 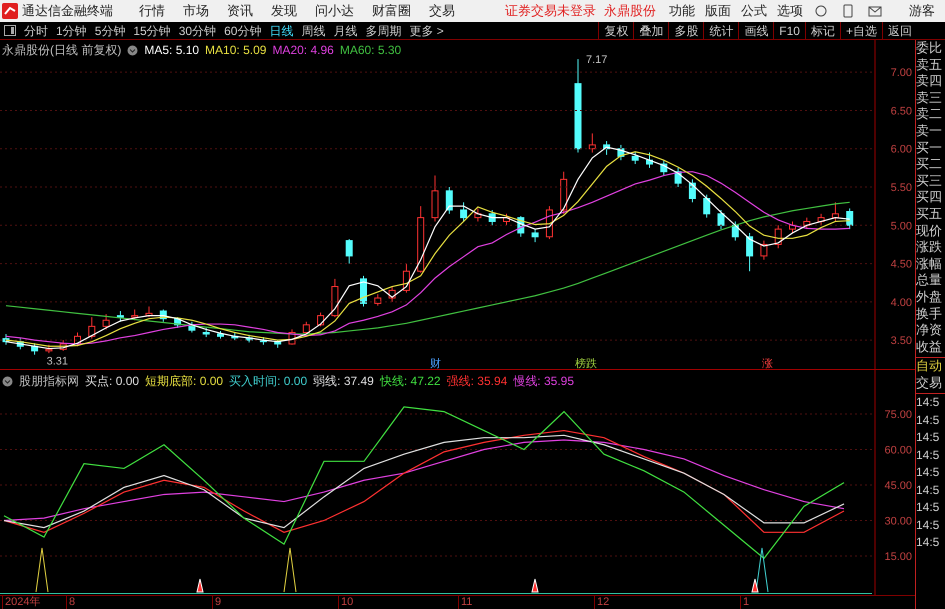 I want to click on period-tab: 5分钟, so click(x=110, y=31).